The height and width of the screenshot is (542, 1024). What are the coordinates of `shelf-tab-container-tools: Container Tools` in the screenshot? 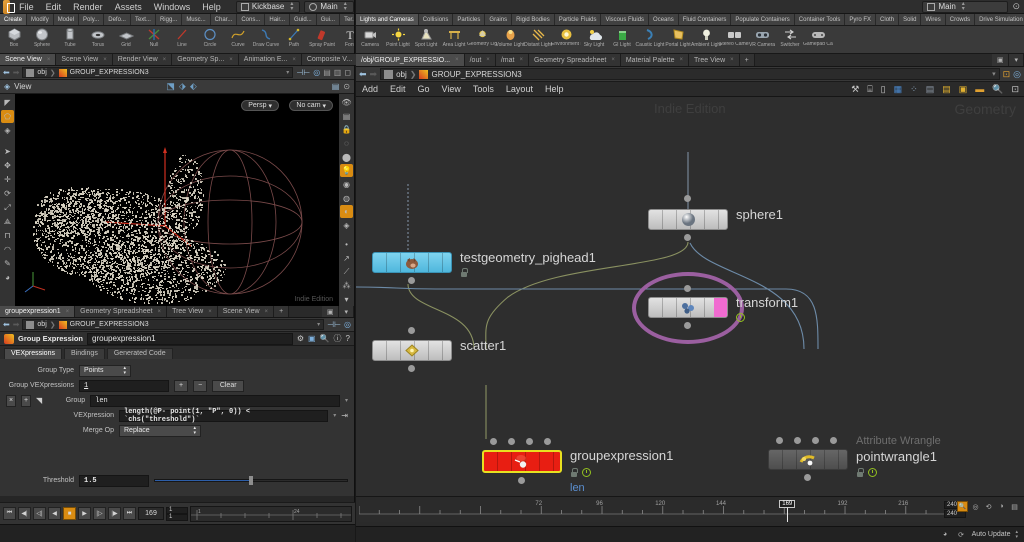 It's located at (820, 19).